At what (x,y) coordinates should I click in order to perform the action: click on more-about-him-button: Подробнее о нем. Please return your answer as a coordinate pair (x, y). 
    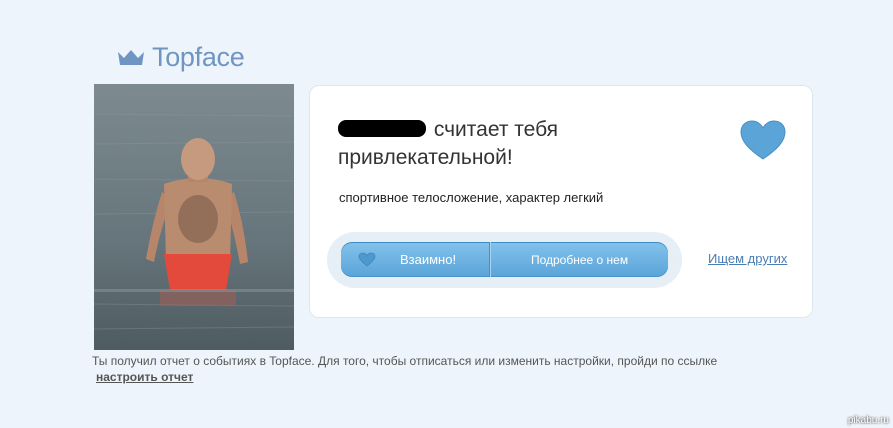
    Looking at the image, I should click on (579, 259).